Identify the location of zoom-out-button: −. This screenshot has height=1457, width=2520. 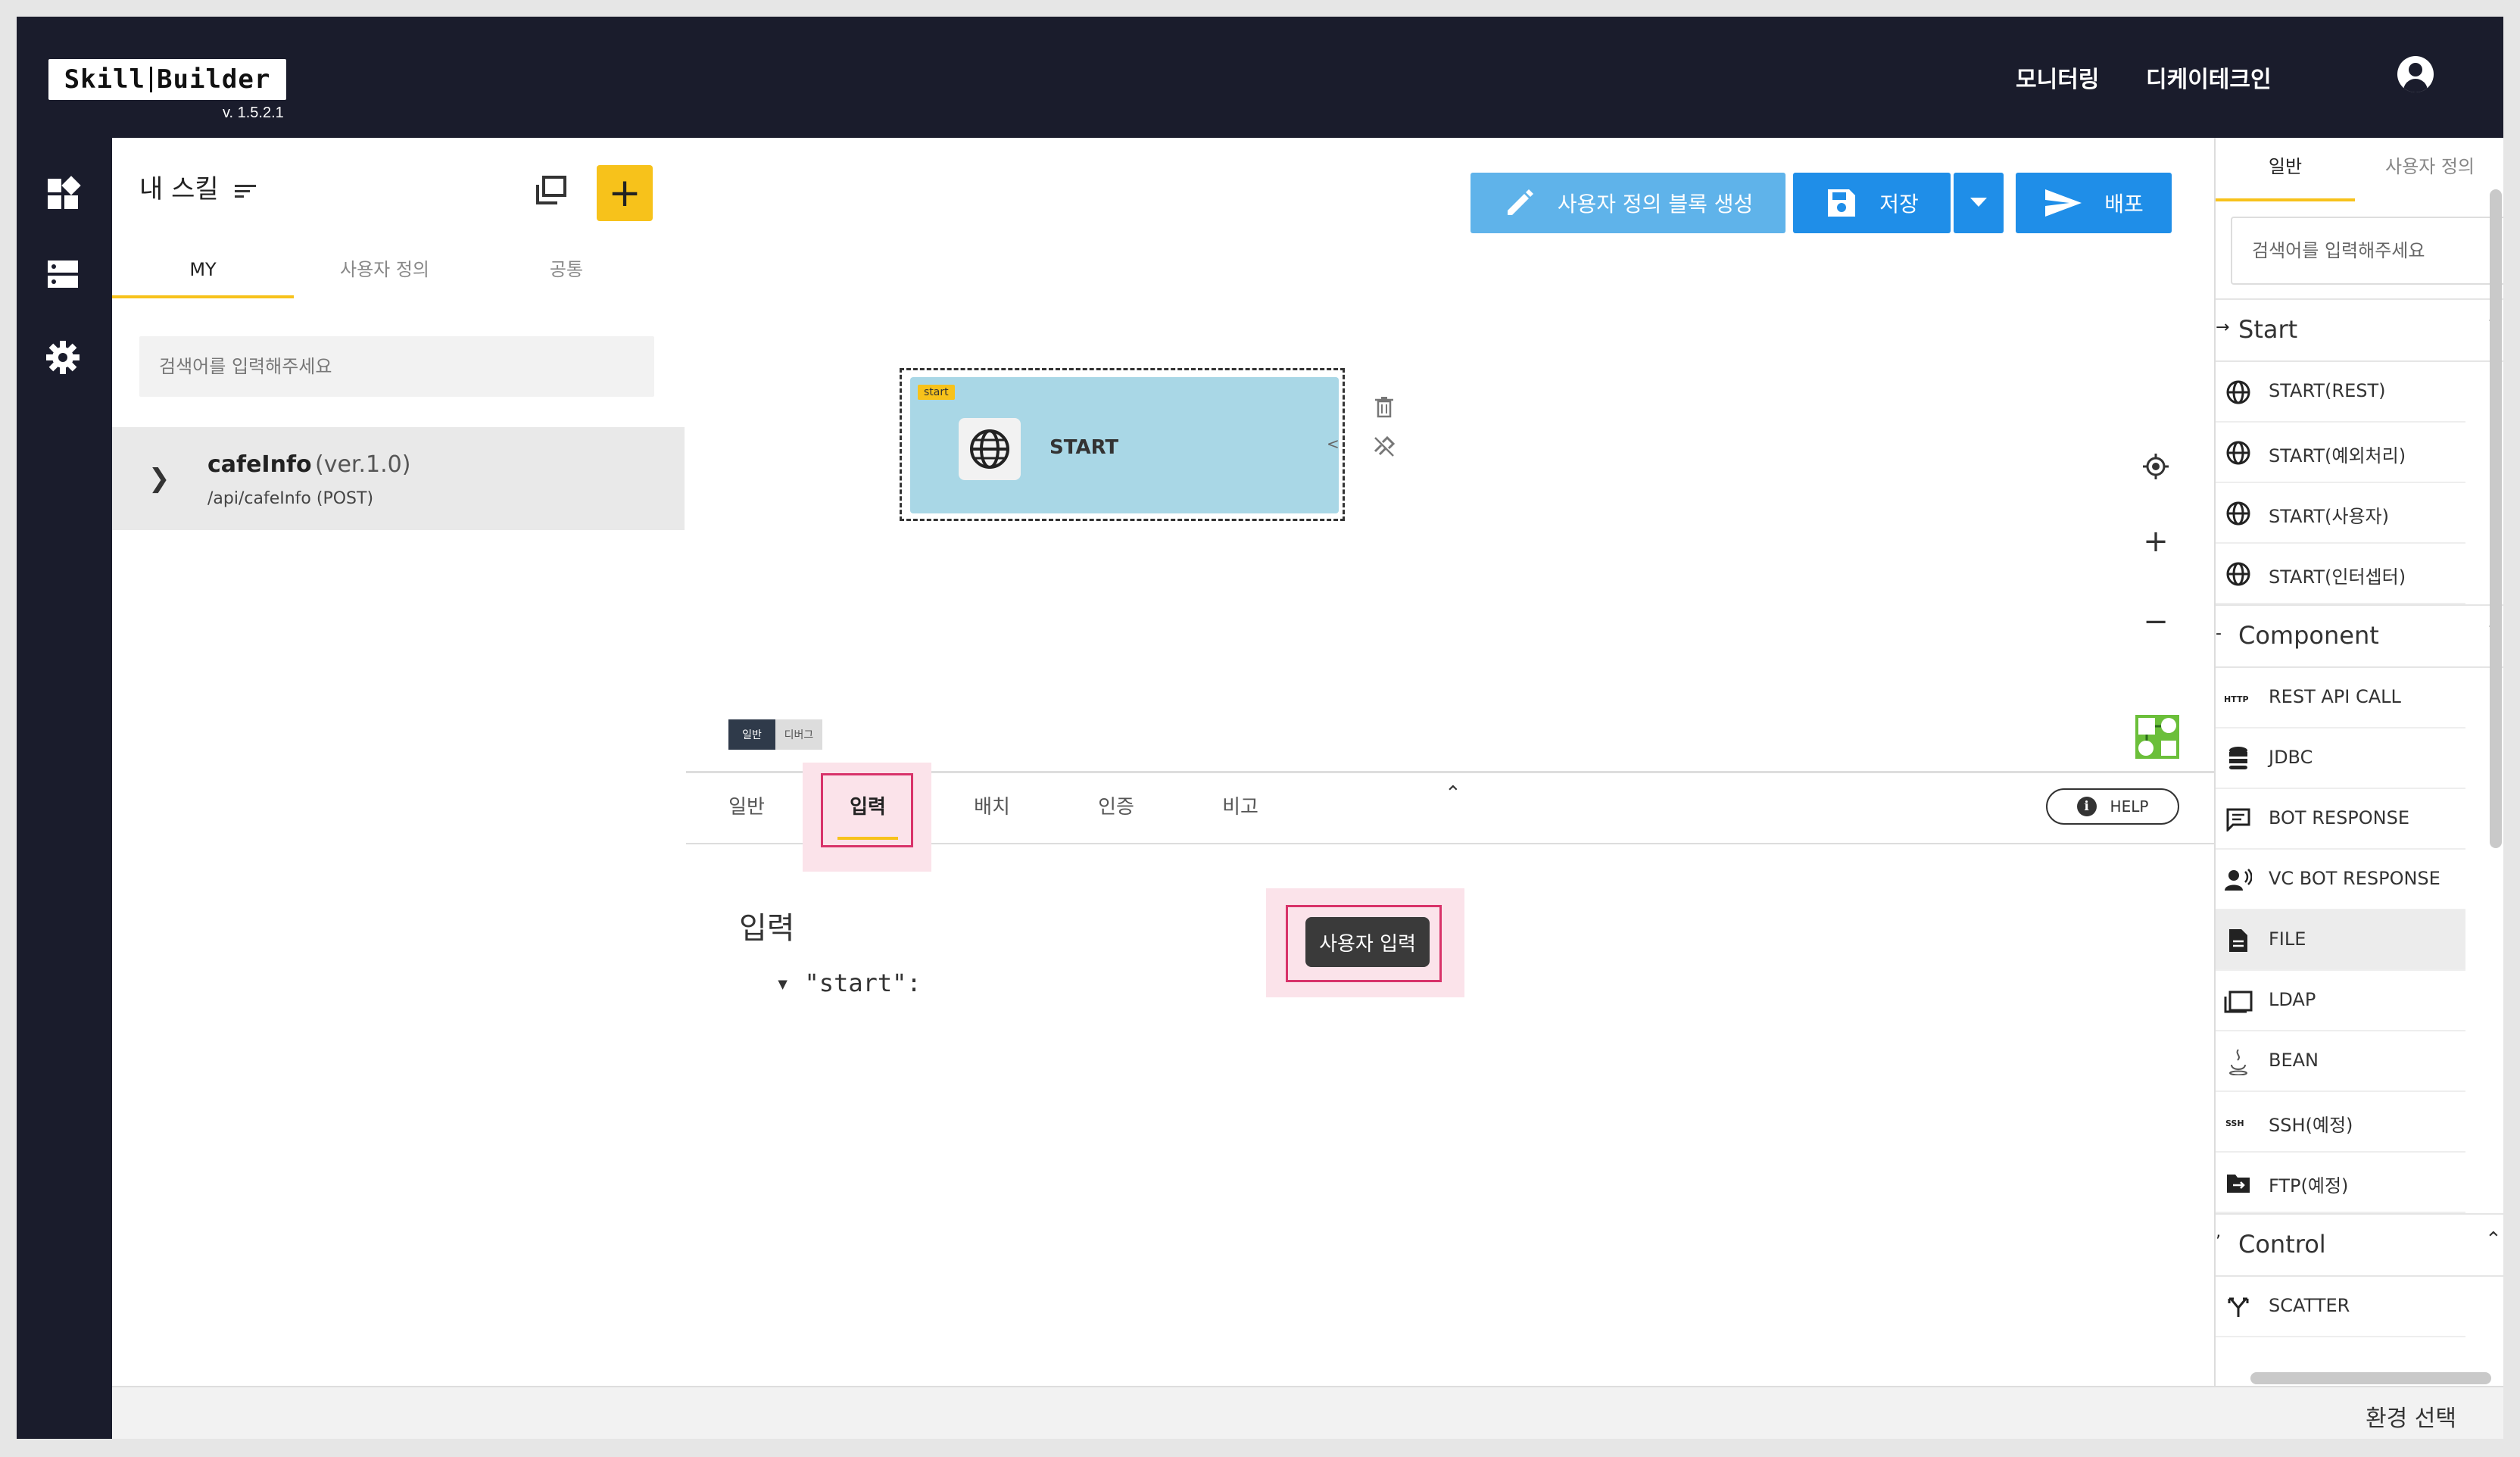
(2155, 621).